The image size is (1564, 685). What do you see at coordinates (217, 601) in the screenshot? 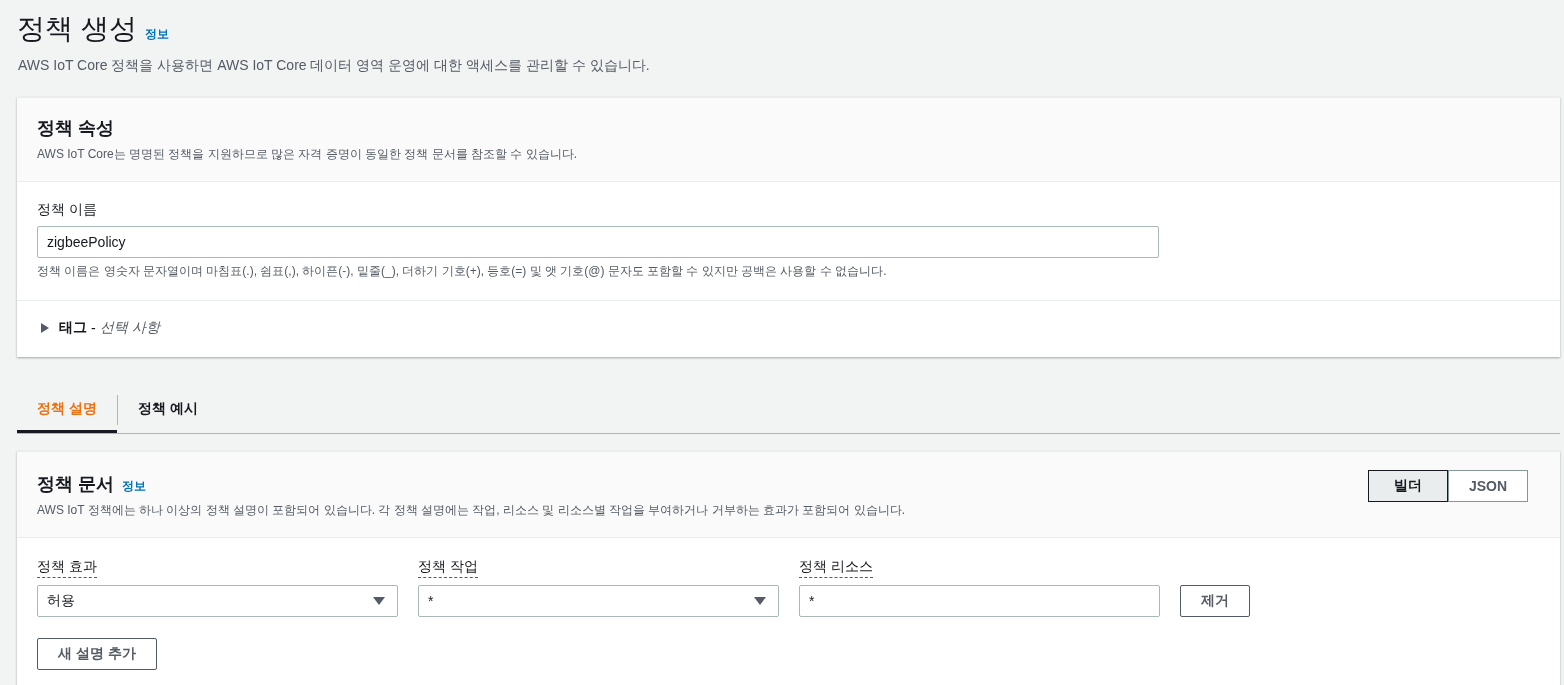
I see `dropdown-field: 허용` at bounding box center [217, 601].